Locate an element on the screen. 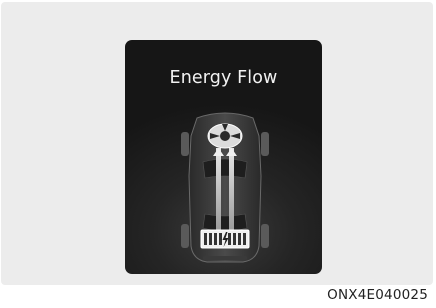 This screenshot has height=308, width=436. front-right-wheel is located at coordinates (265, 144).